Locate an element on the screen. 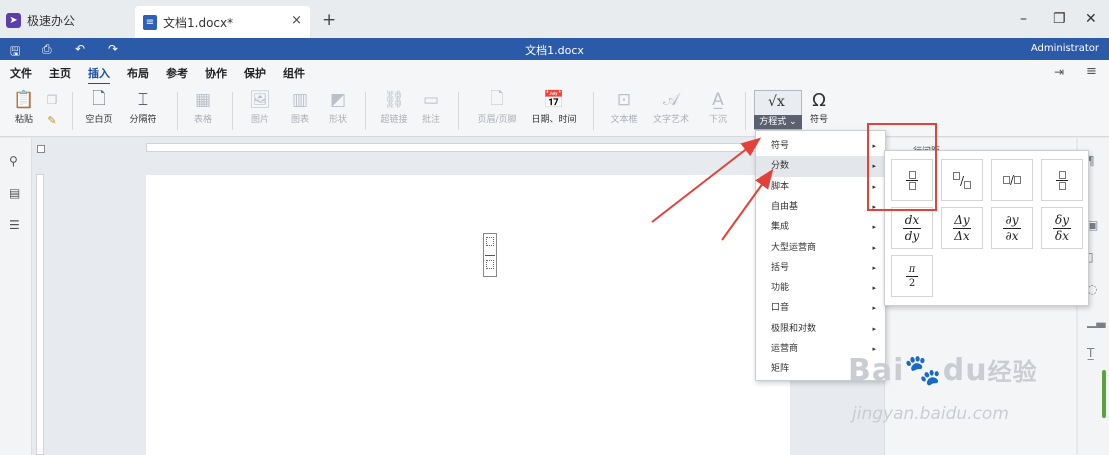 The width and height of the screenshot is (1109, 455). arrow-to-equation is located at coordinates (706, 180).